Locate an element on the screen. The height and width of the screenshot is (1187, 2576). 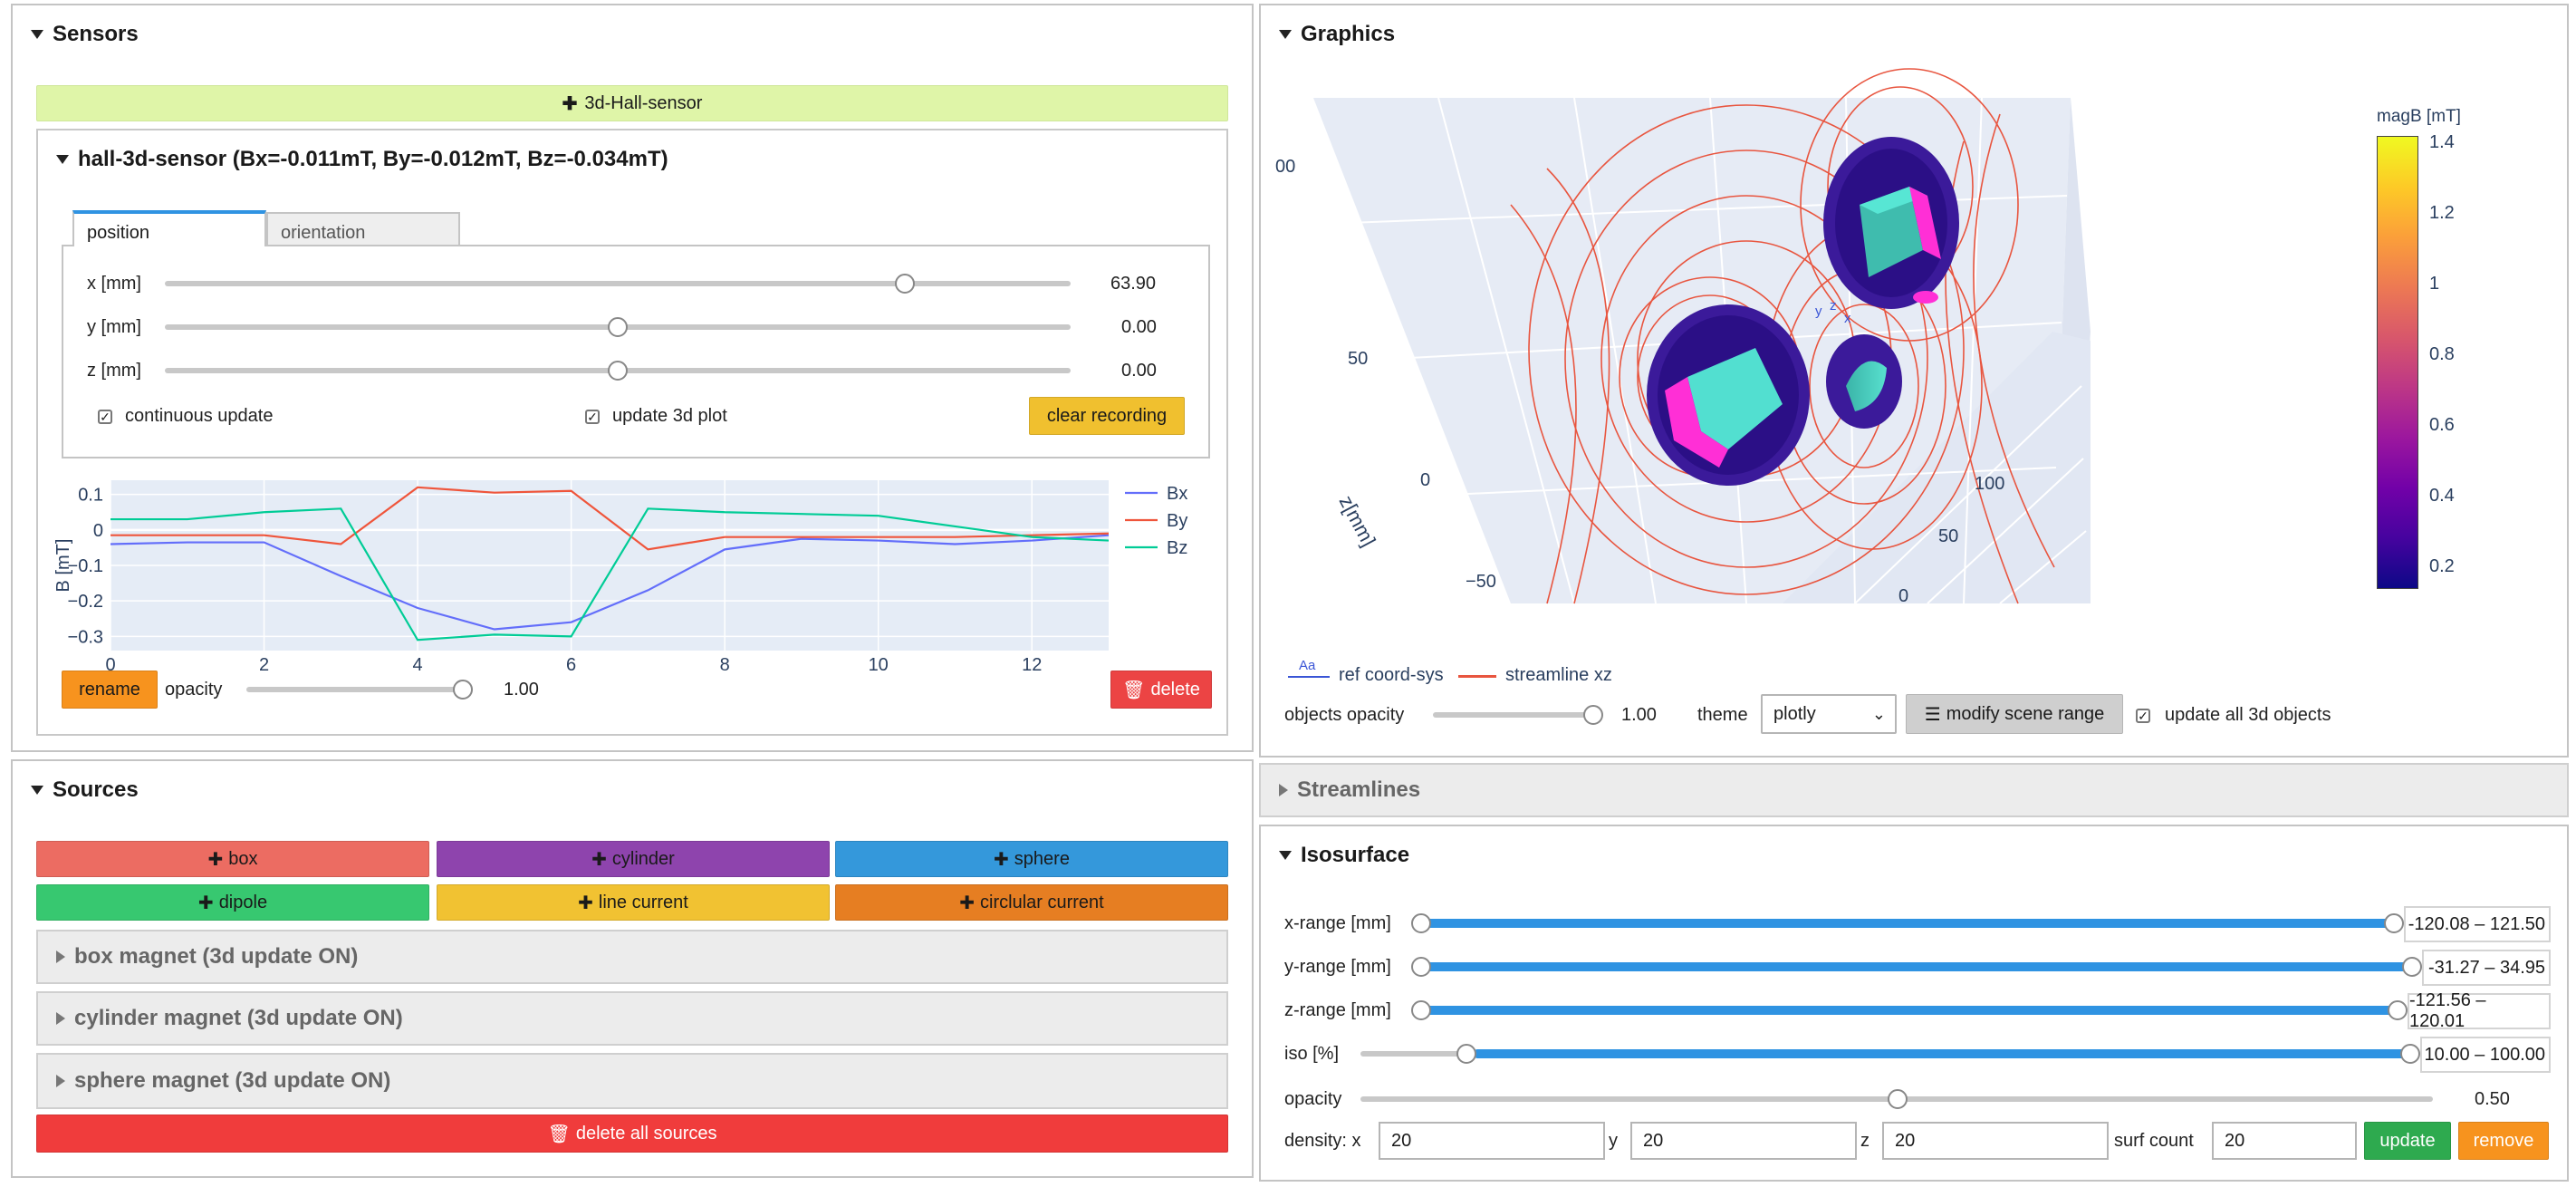
iso-value: 10.00 – 100.00 is located at coordinates (2485, 1055).